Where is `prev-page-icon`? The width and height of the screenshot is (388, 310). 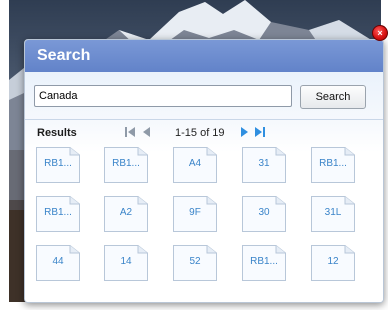
prev-page-icon is located at coordinates (147, 132).